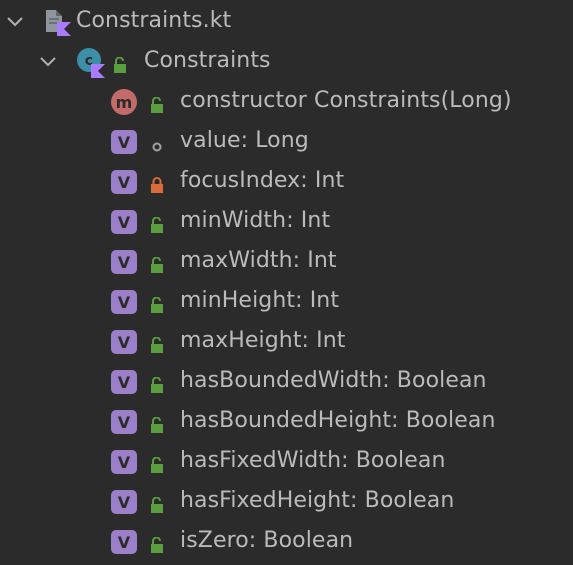 The height and width of the screenshot is (565, 573). I want to click on member-label: maxHeight: Int, so click(263, 340).